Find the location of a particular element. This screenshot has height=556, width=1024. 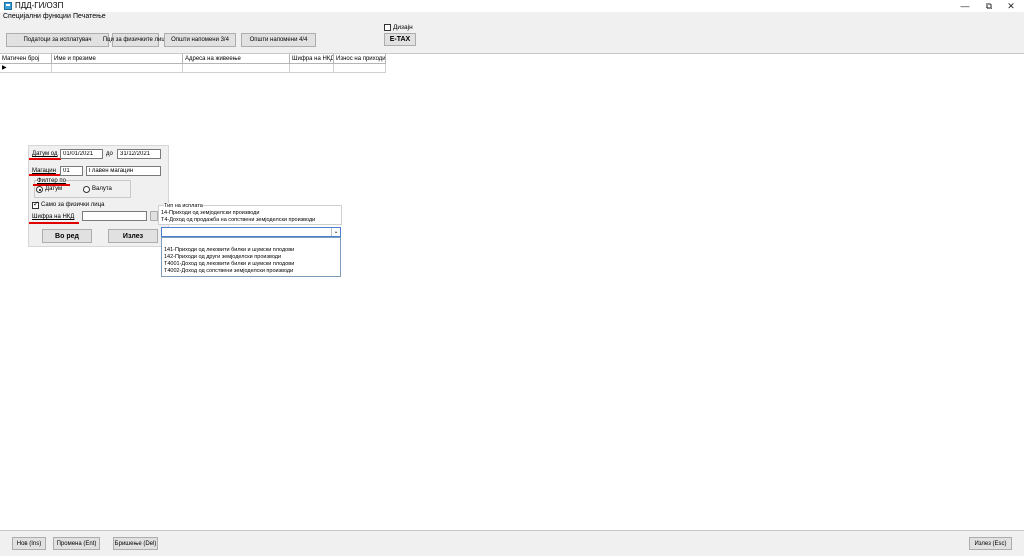

app-icon is located at coordinates (8, 6).